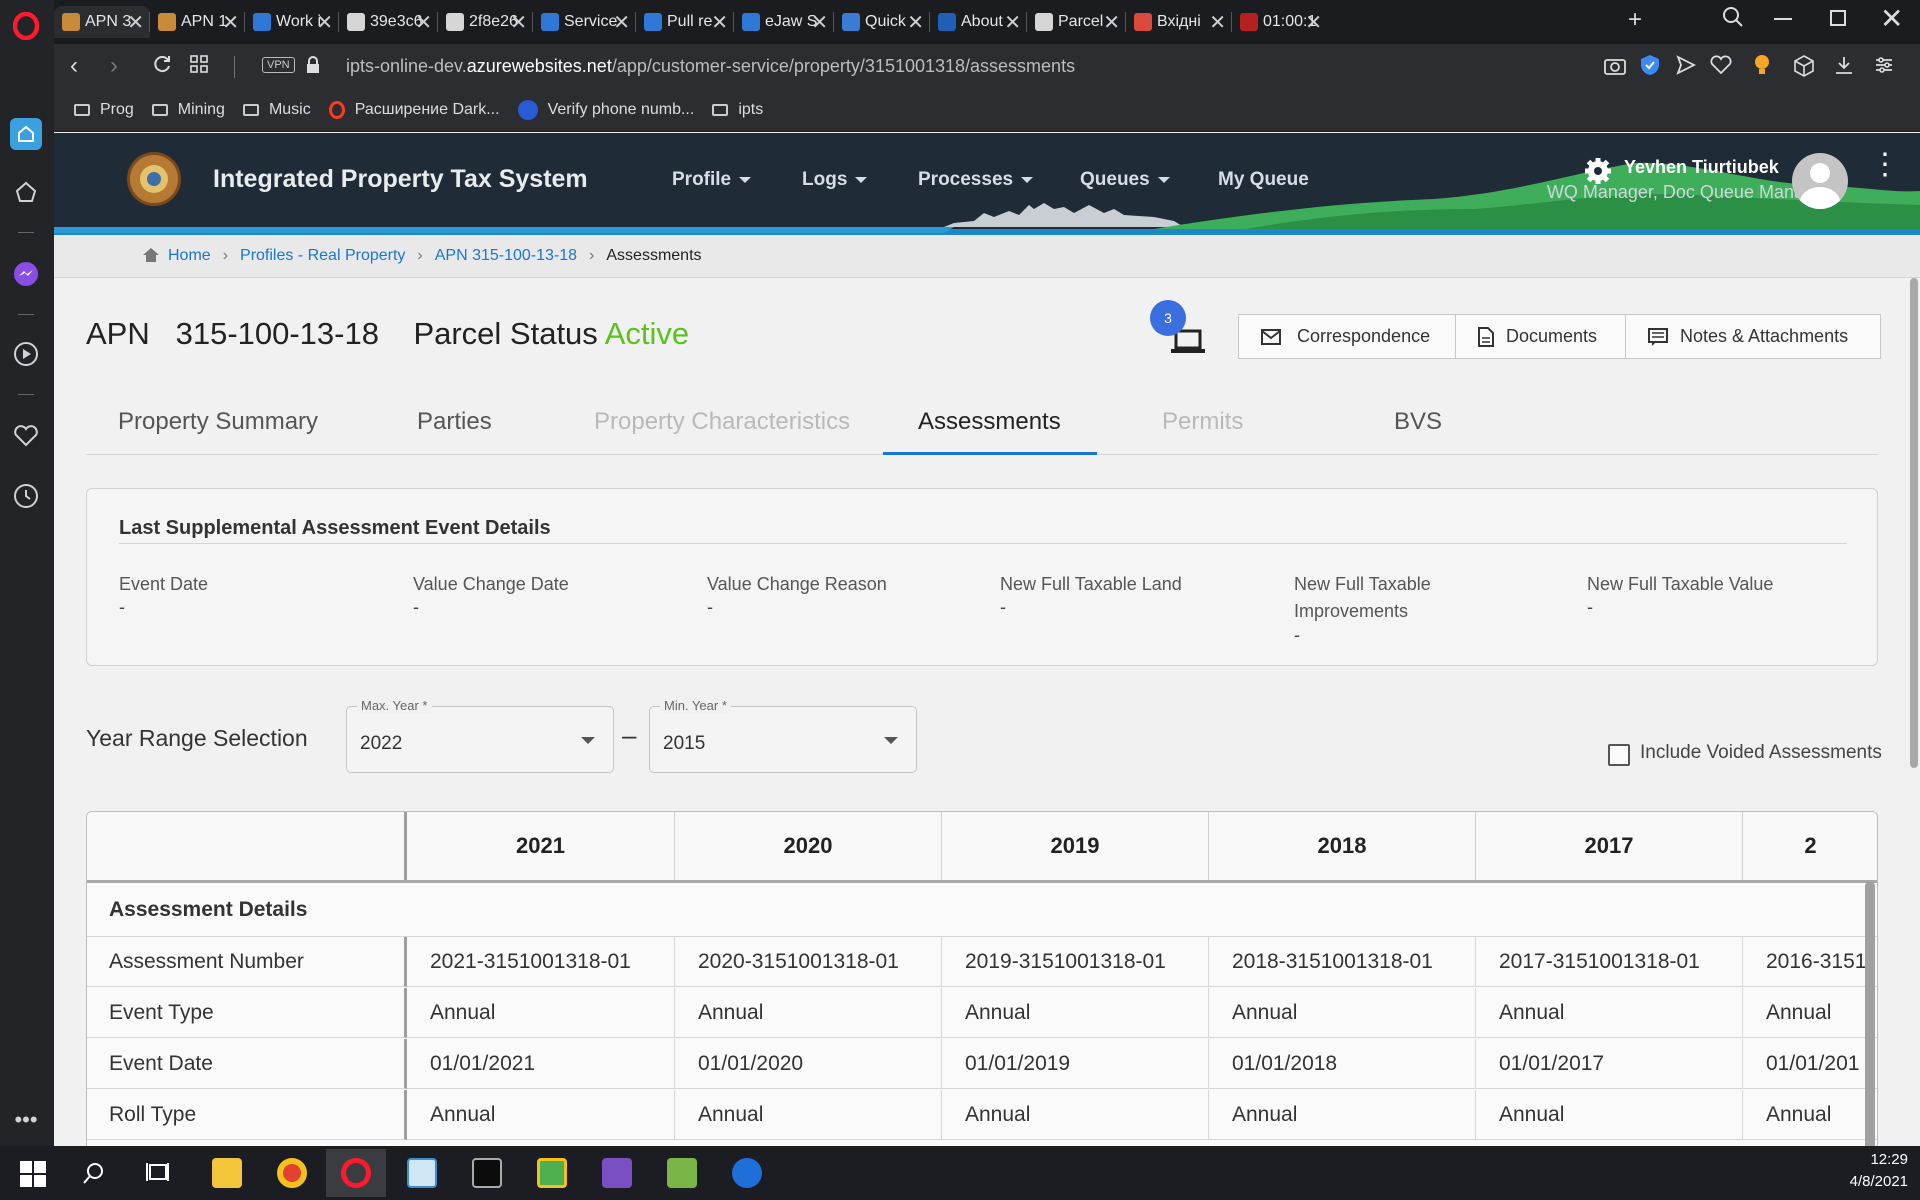 This screenshot has height=1200, width=1920. I want to click on browser-tab: Service ✕, so click(584, 22).